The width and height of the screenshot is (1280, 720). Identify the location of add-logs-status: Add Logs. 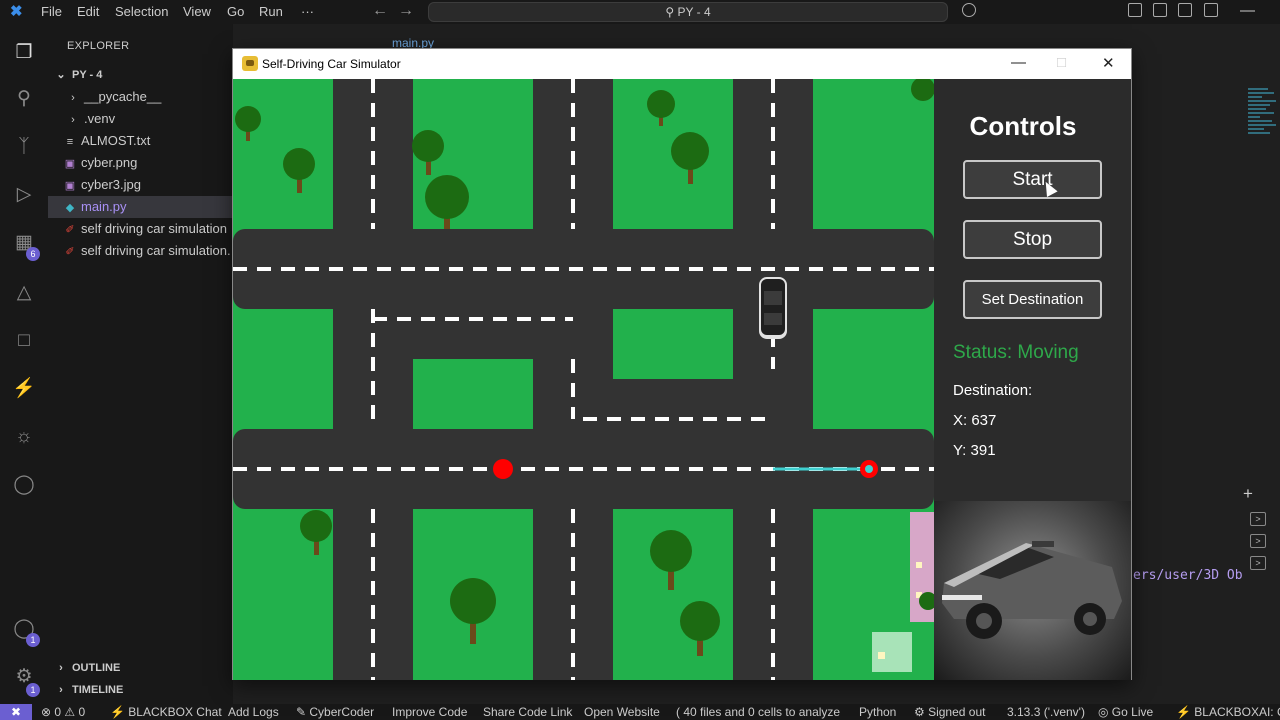
(253, 712).